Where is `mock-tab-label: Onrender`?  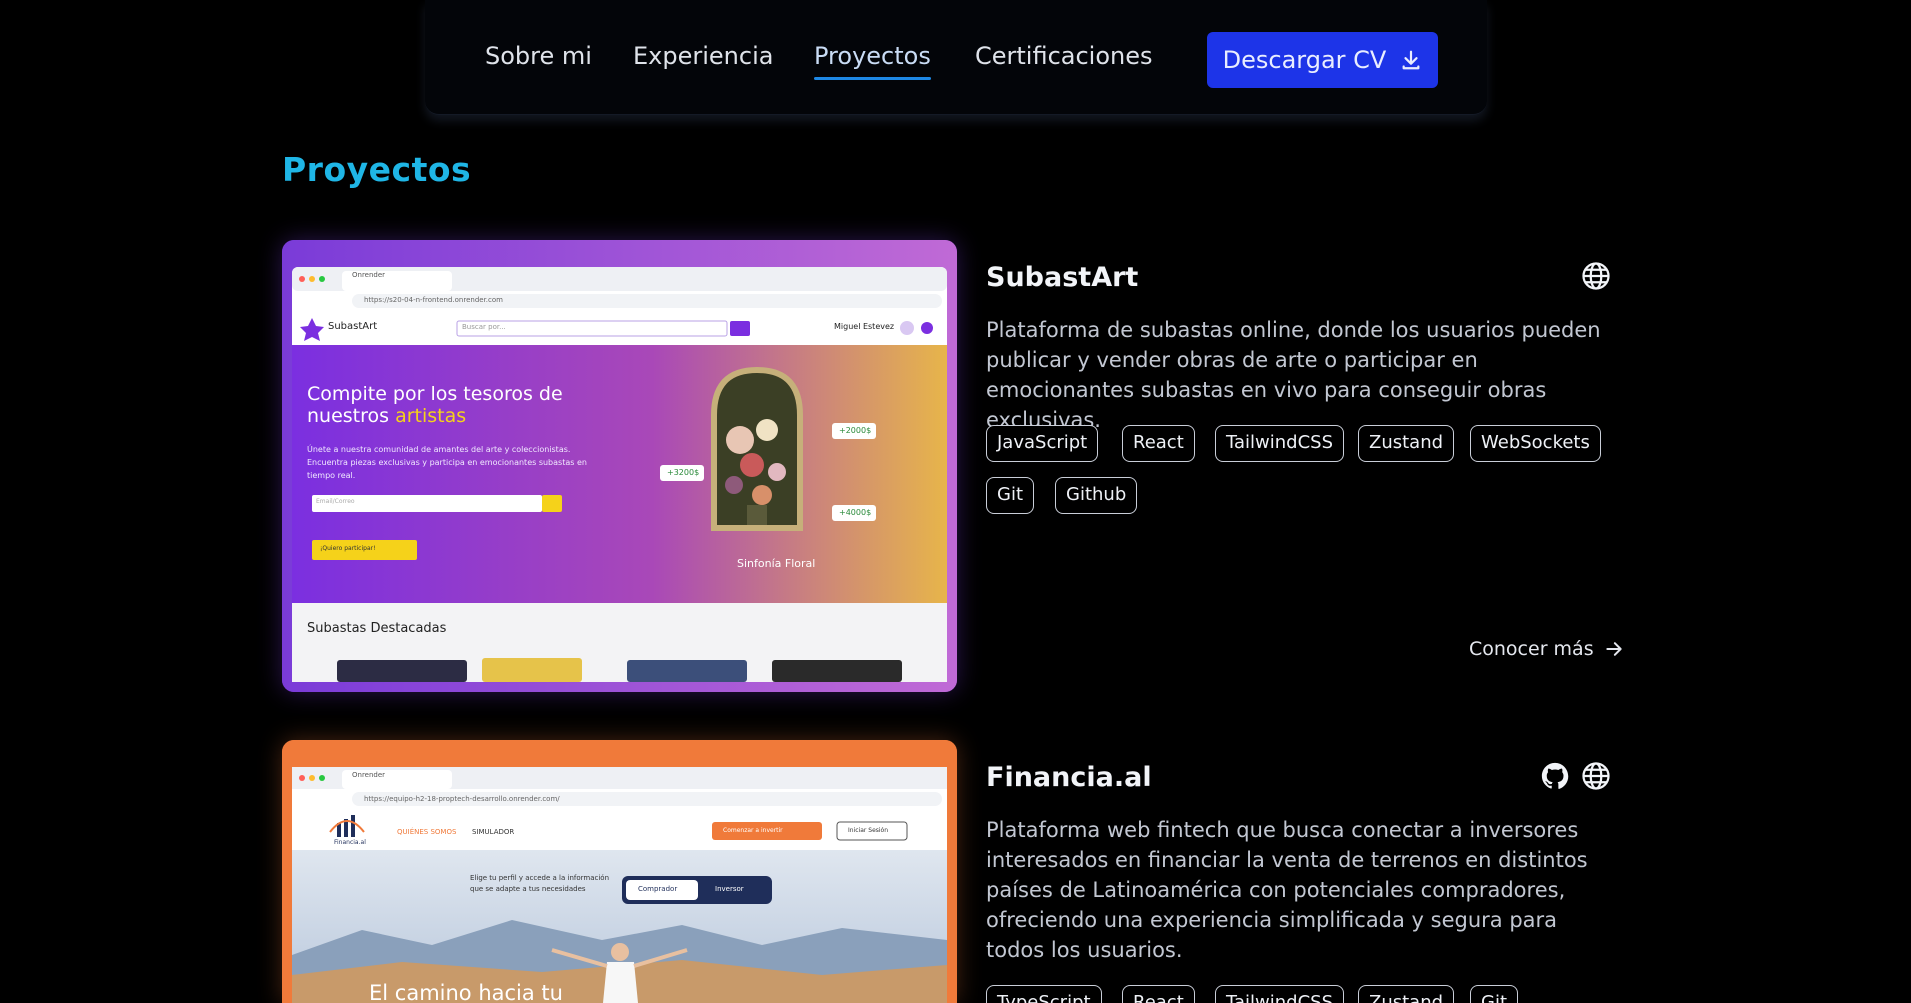
mock-tab-label: Onrender is located at coordinates (369, 275).